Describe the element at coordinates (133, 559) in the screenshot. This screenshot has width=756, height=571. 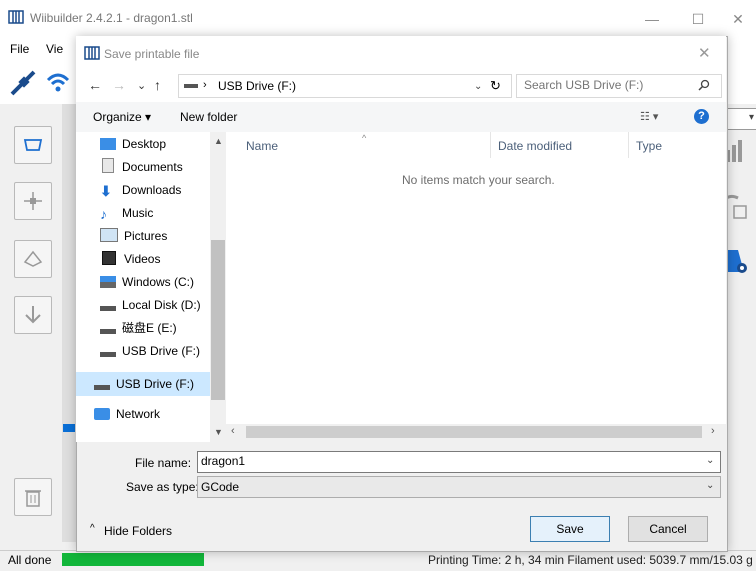
I see `status-progress-bar` at that location.